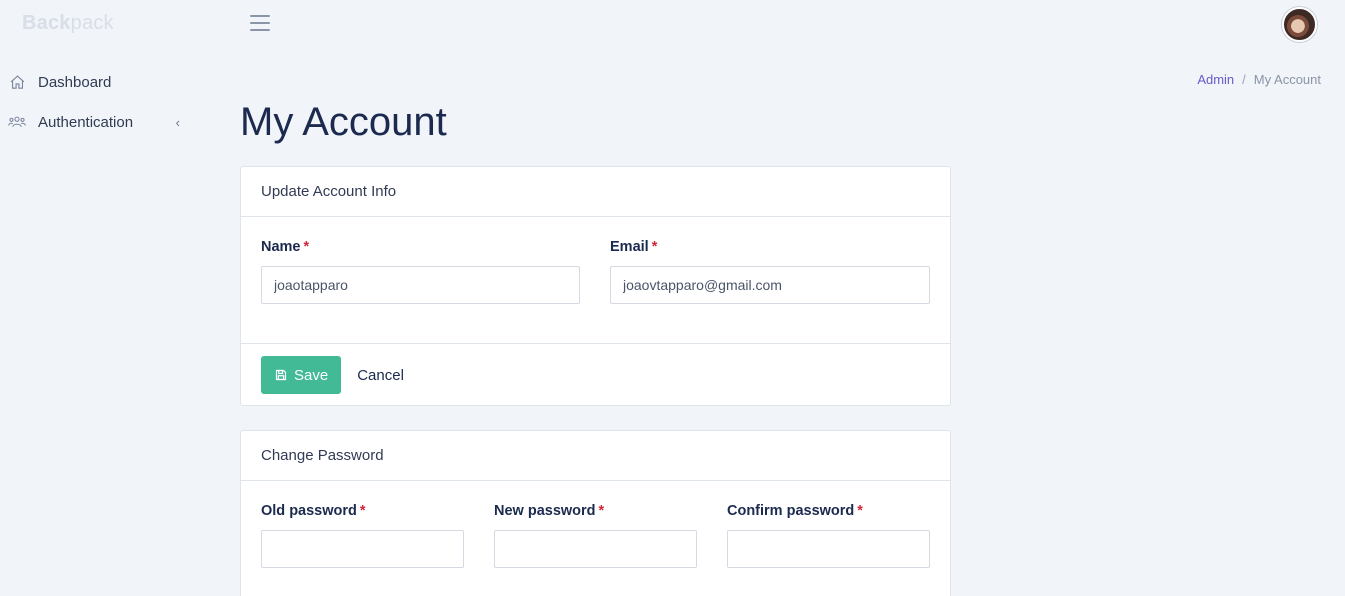  What do you see at coordinates (311, 375) in the screenshot?
I see `save-label: Save` at bounding box center [311, 375].